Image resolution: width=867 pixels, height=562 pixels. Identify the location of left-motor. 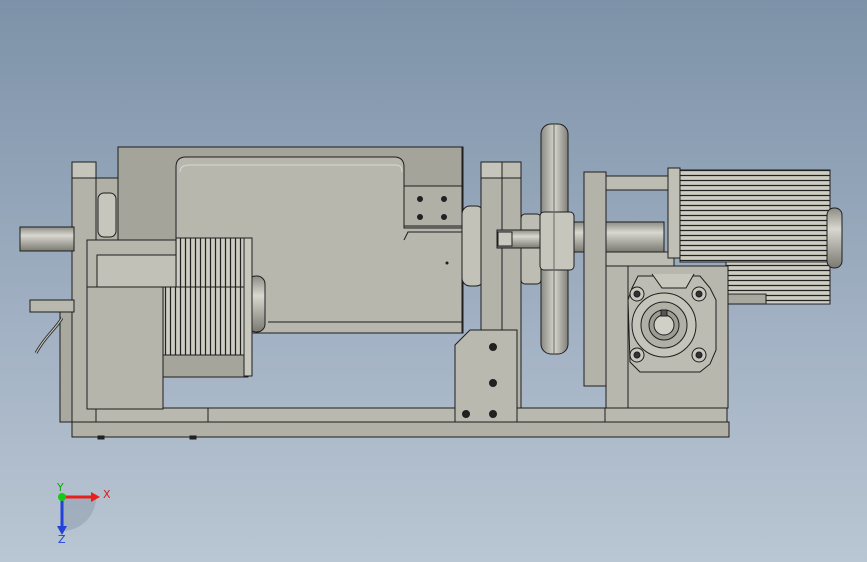
(176, 323).